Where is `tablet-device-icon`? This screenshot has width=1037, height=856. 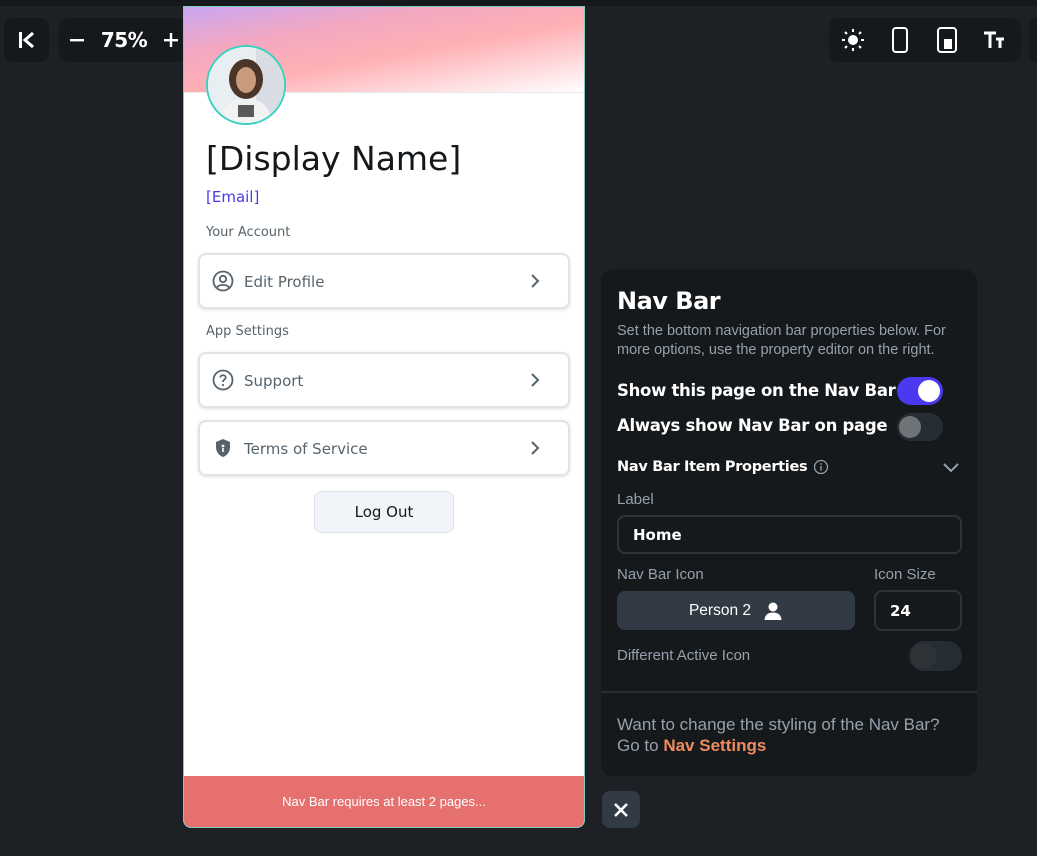
tablet-device-icon is located at coordinates (947, 40).